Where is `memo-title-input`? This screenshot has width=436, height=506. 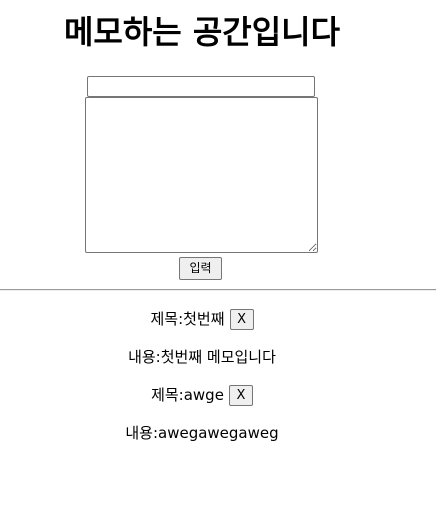
memo-title-input is located at coordinates (201, 86).